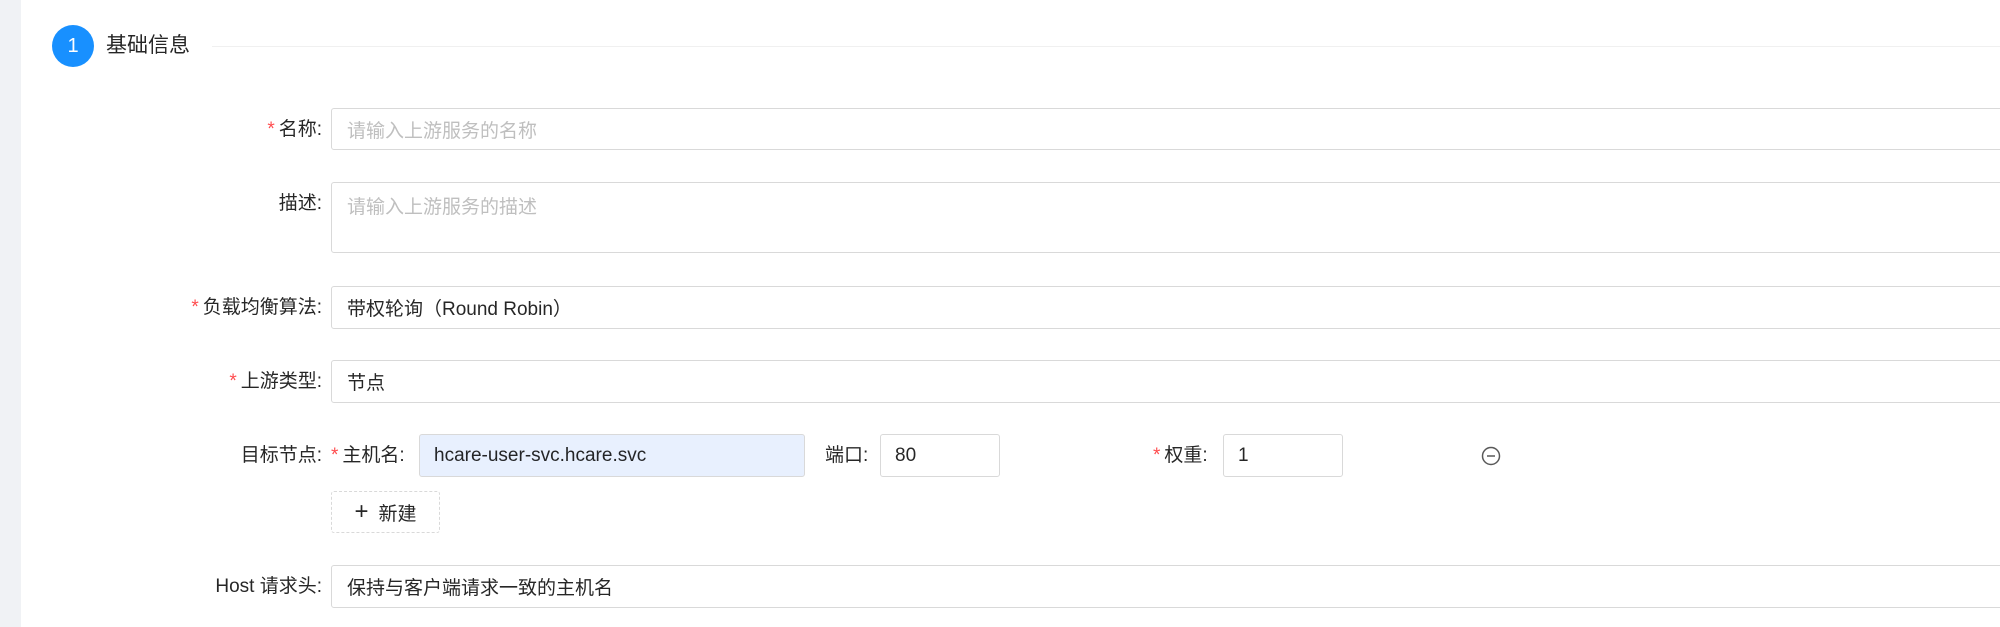 The width and height of the screenshot is (2000, 627). Describe the element at coordinates (906, 455) in the screenshot. I see `port-value: 80` at that location.